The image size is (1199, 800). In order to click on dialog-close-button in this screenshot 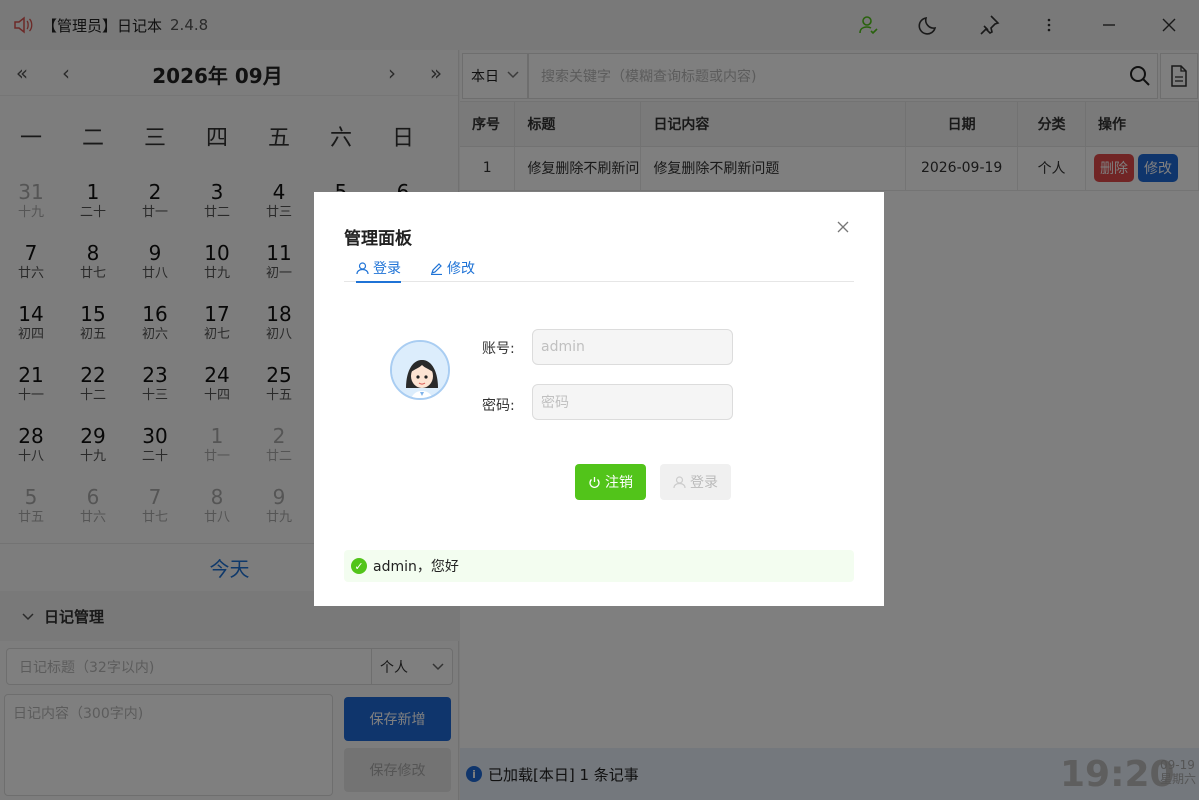, I will do `click(843, 227)`.